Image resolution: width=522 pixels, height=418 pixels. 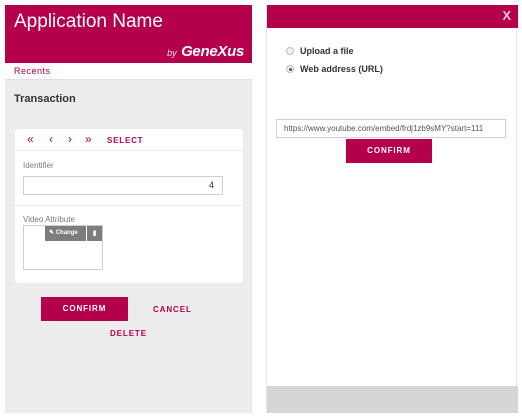 I want to click on genexus-logo: by GeneXus, so click(x=205, y=52).